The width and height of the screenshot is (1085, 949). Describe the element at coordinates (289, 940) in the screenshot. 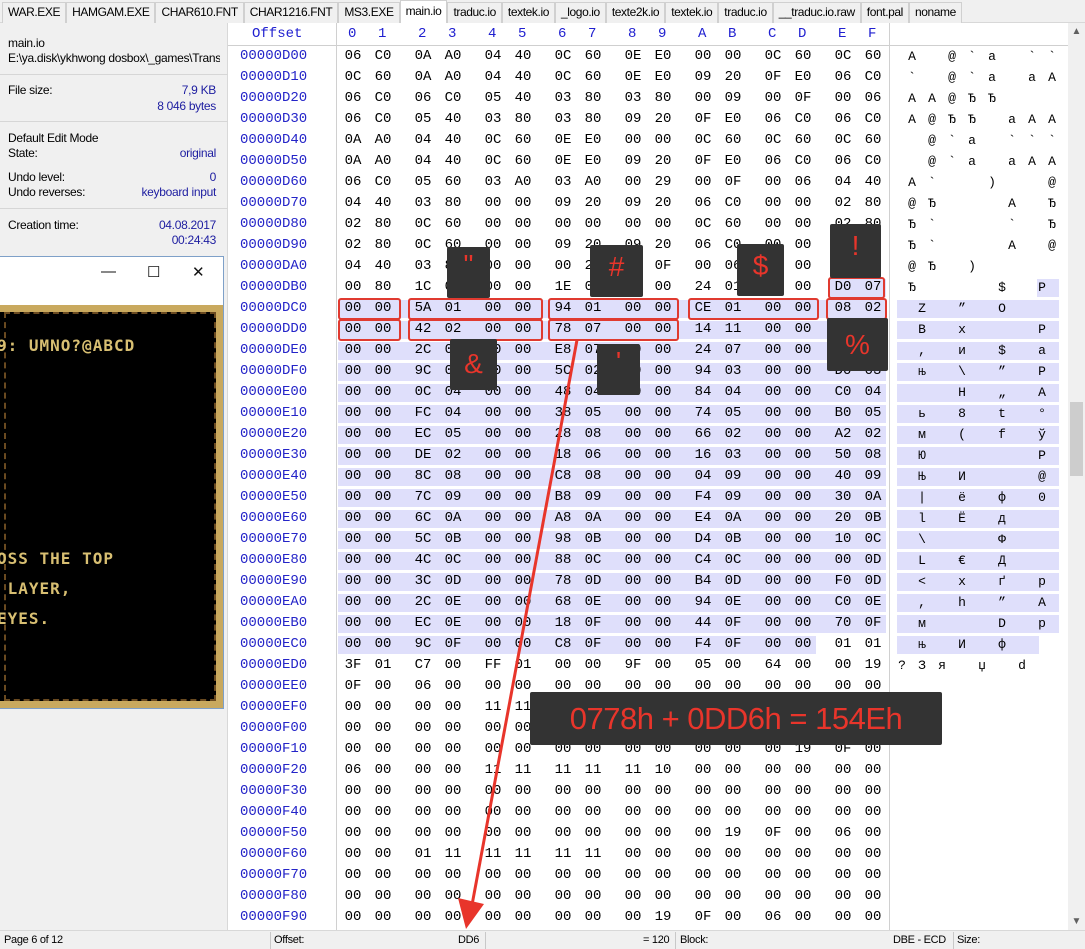

I see `offset-label: Offset:` at that location.